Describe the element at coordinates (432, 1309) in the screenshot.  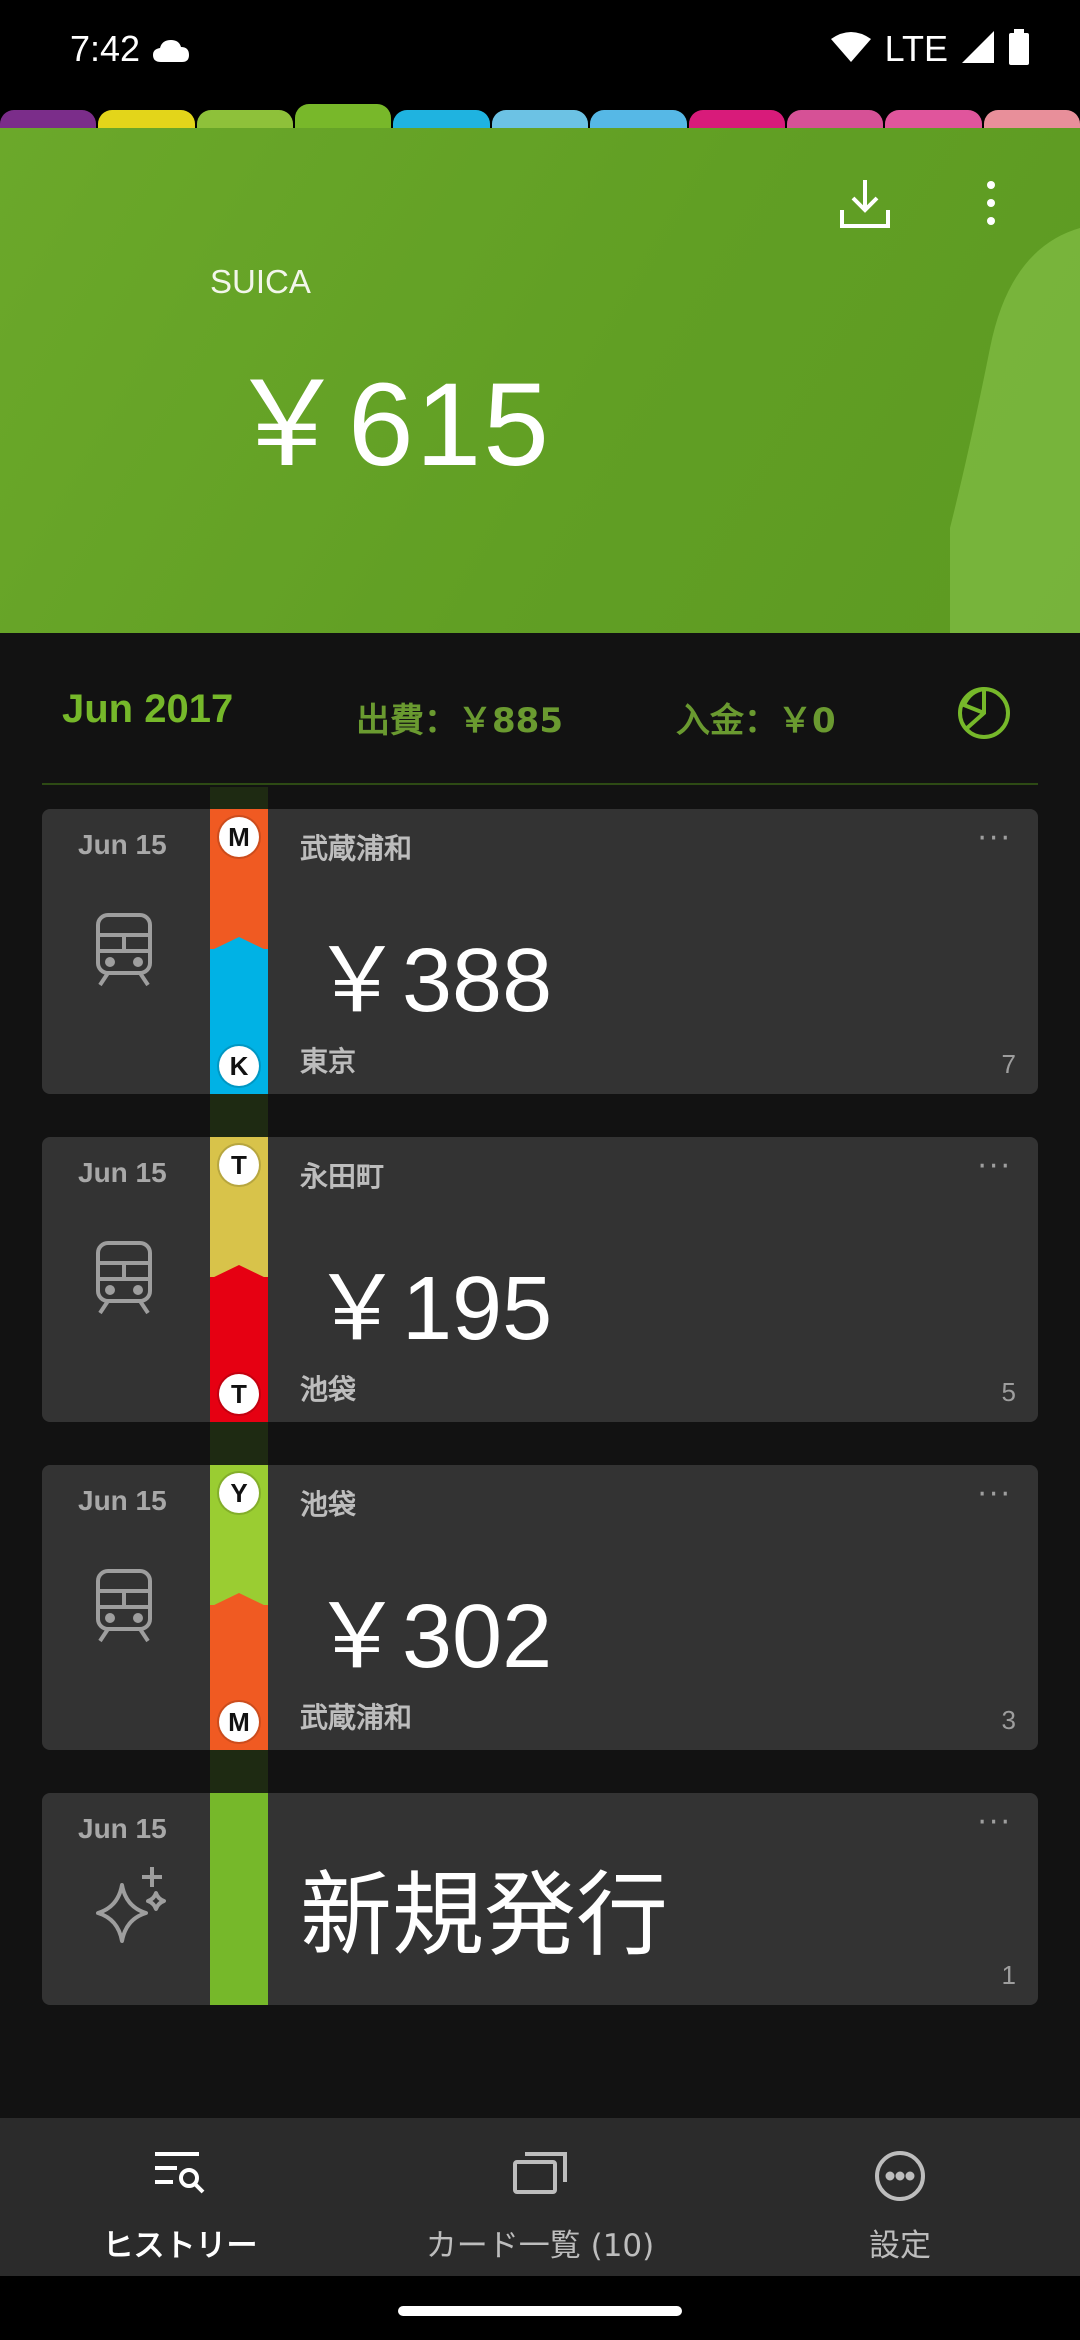
I see `transaction-amount: ￥195` at that location.